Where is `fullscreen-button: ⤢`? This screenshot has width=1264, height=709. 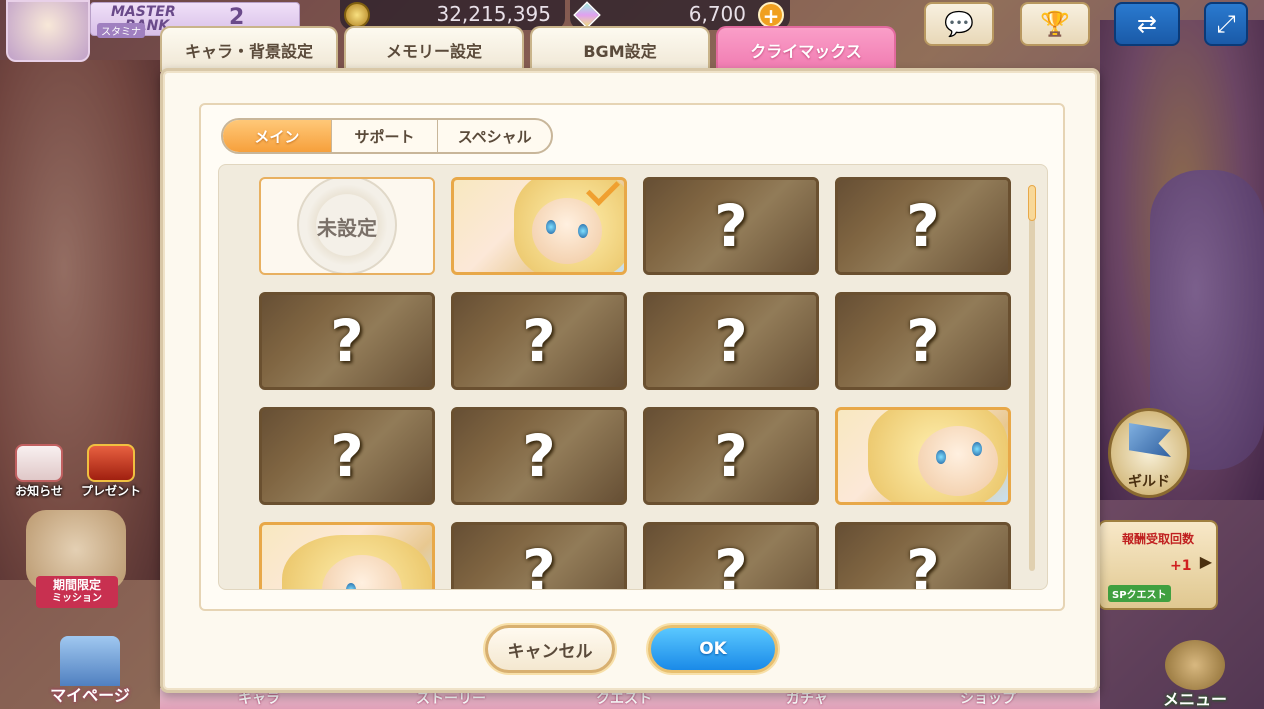 fullscreen-button: ⤢ is located at coordinates (1226, 24).